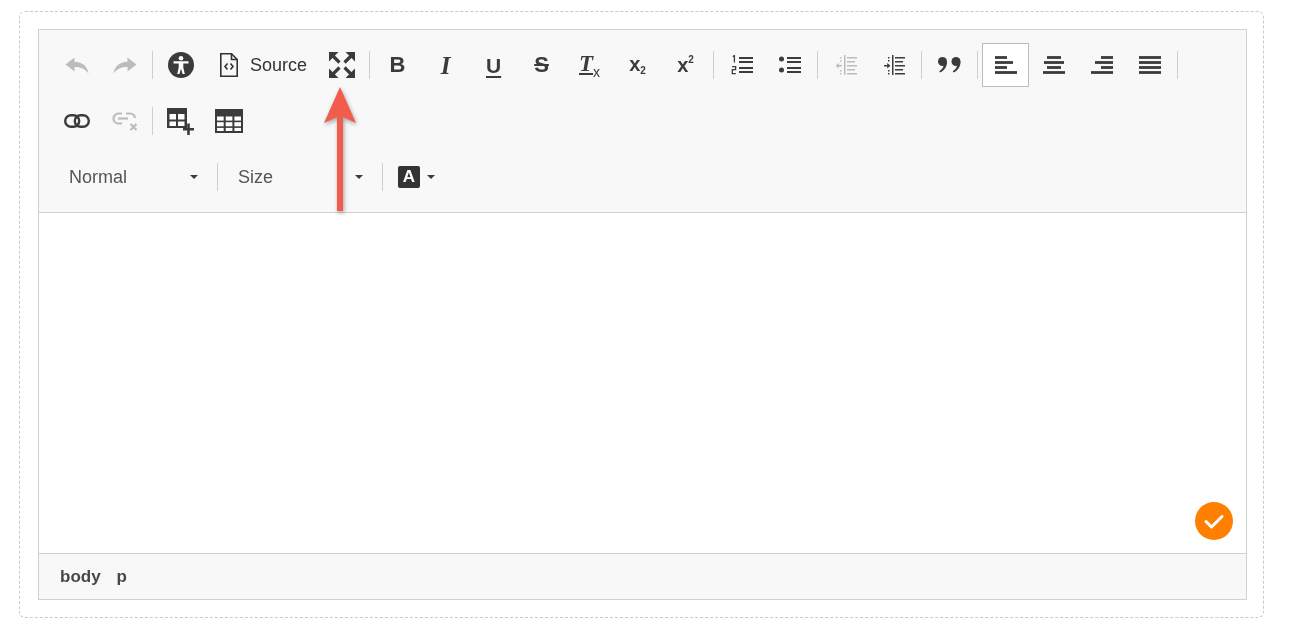  Describe the element at coordinates (261, 65) in the screenshot. I see `source-button: Source` at that location.